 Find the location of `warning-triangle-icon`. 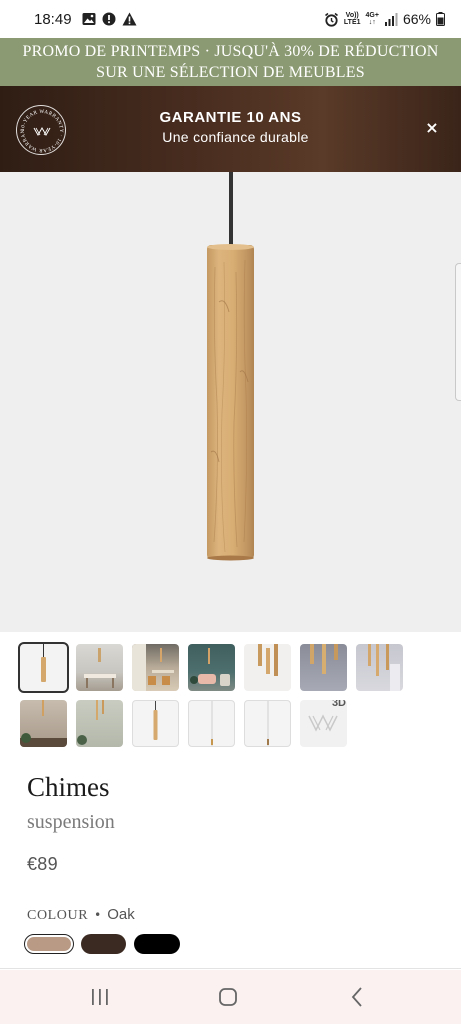

warning-triangle-icon is located at coordinates (129, 19).